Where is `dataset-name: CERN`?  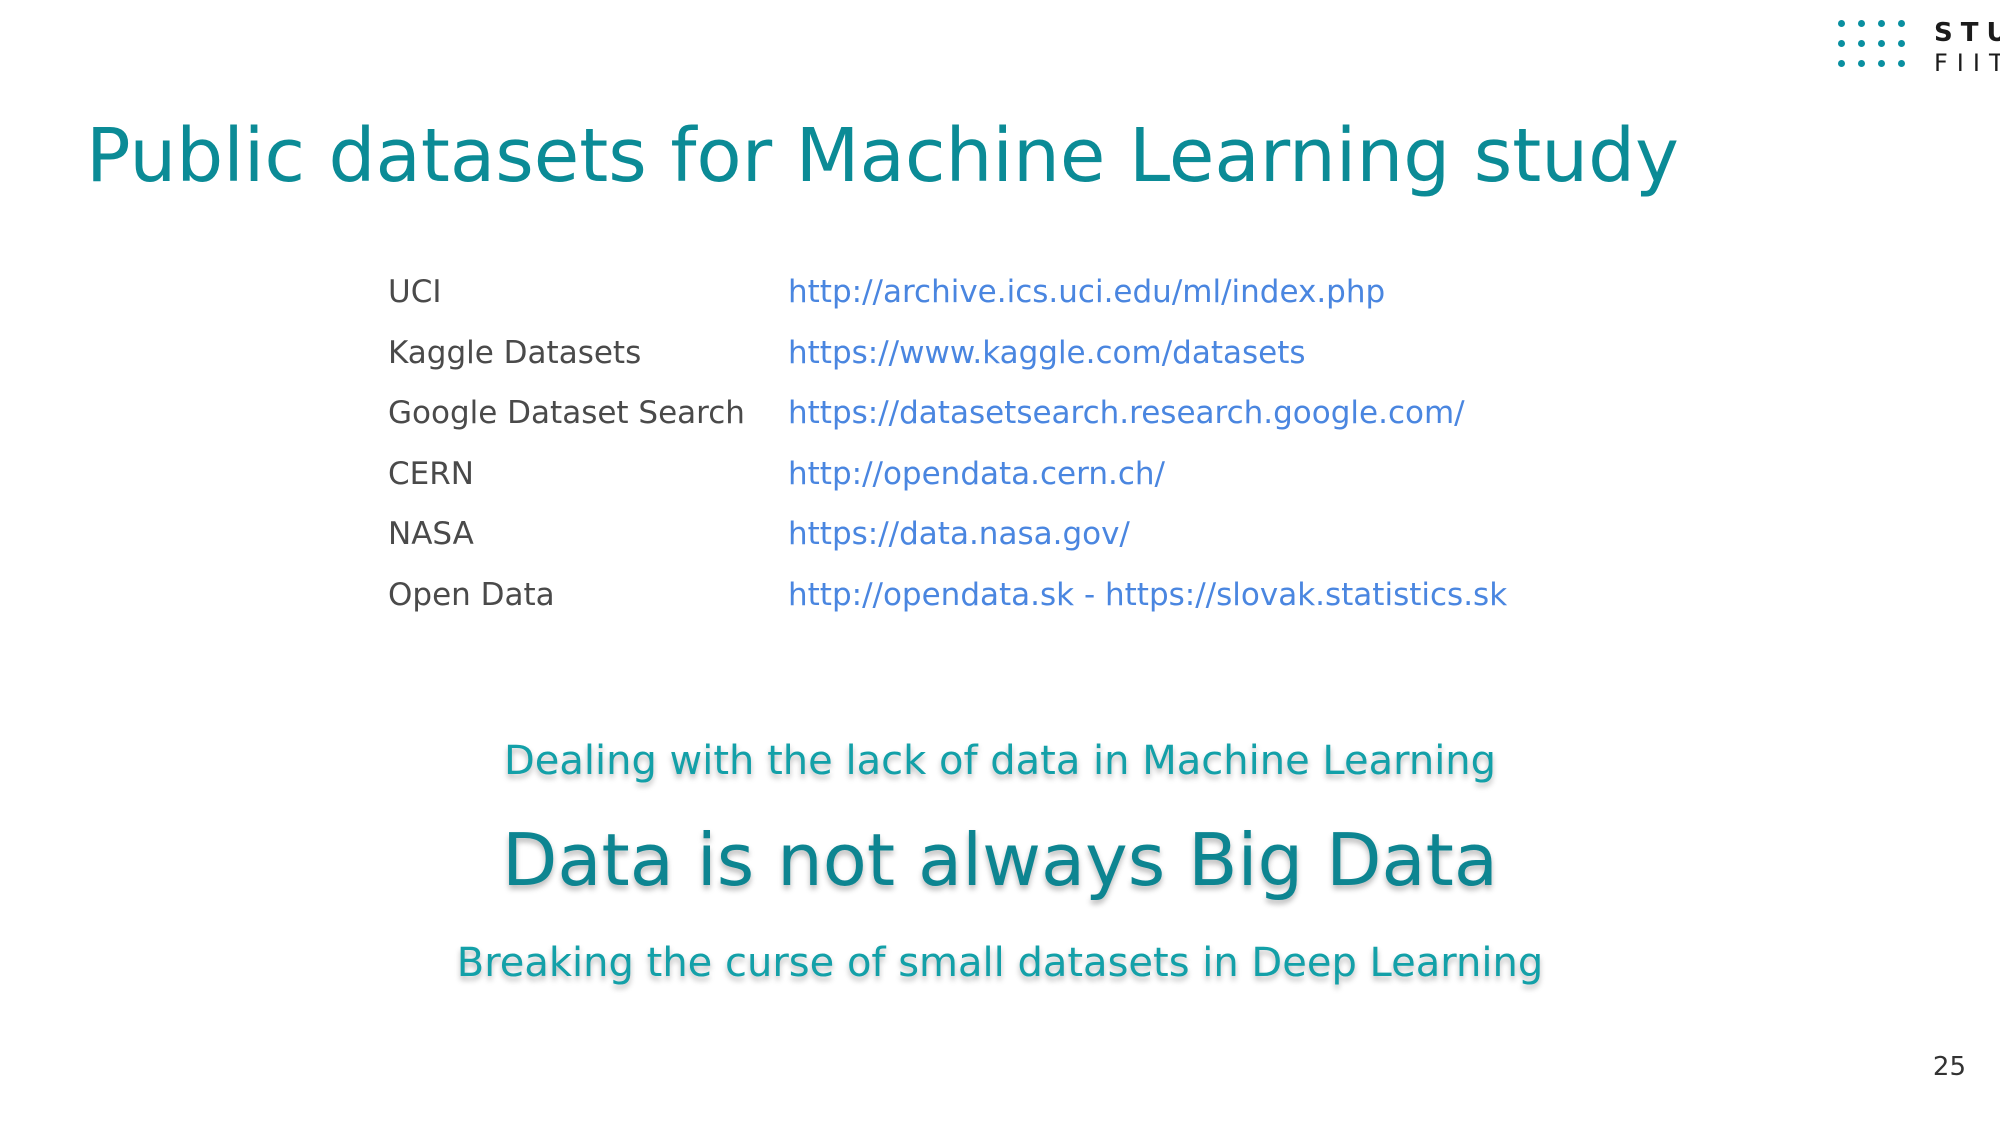
dataset-name: CERN is located at coordinates (431, 473).